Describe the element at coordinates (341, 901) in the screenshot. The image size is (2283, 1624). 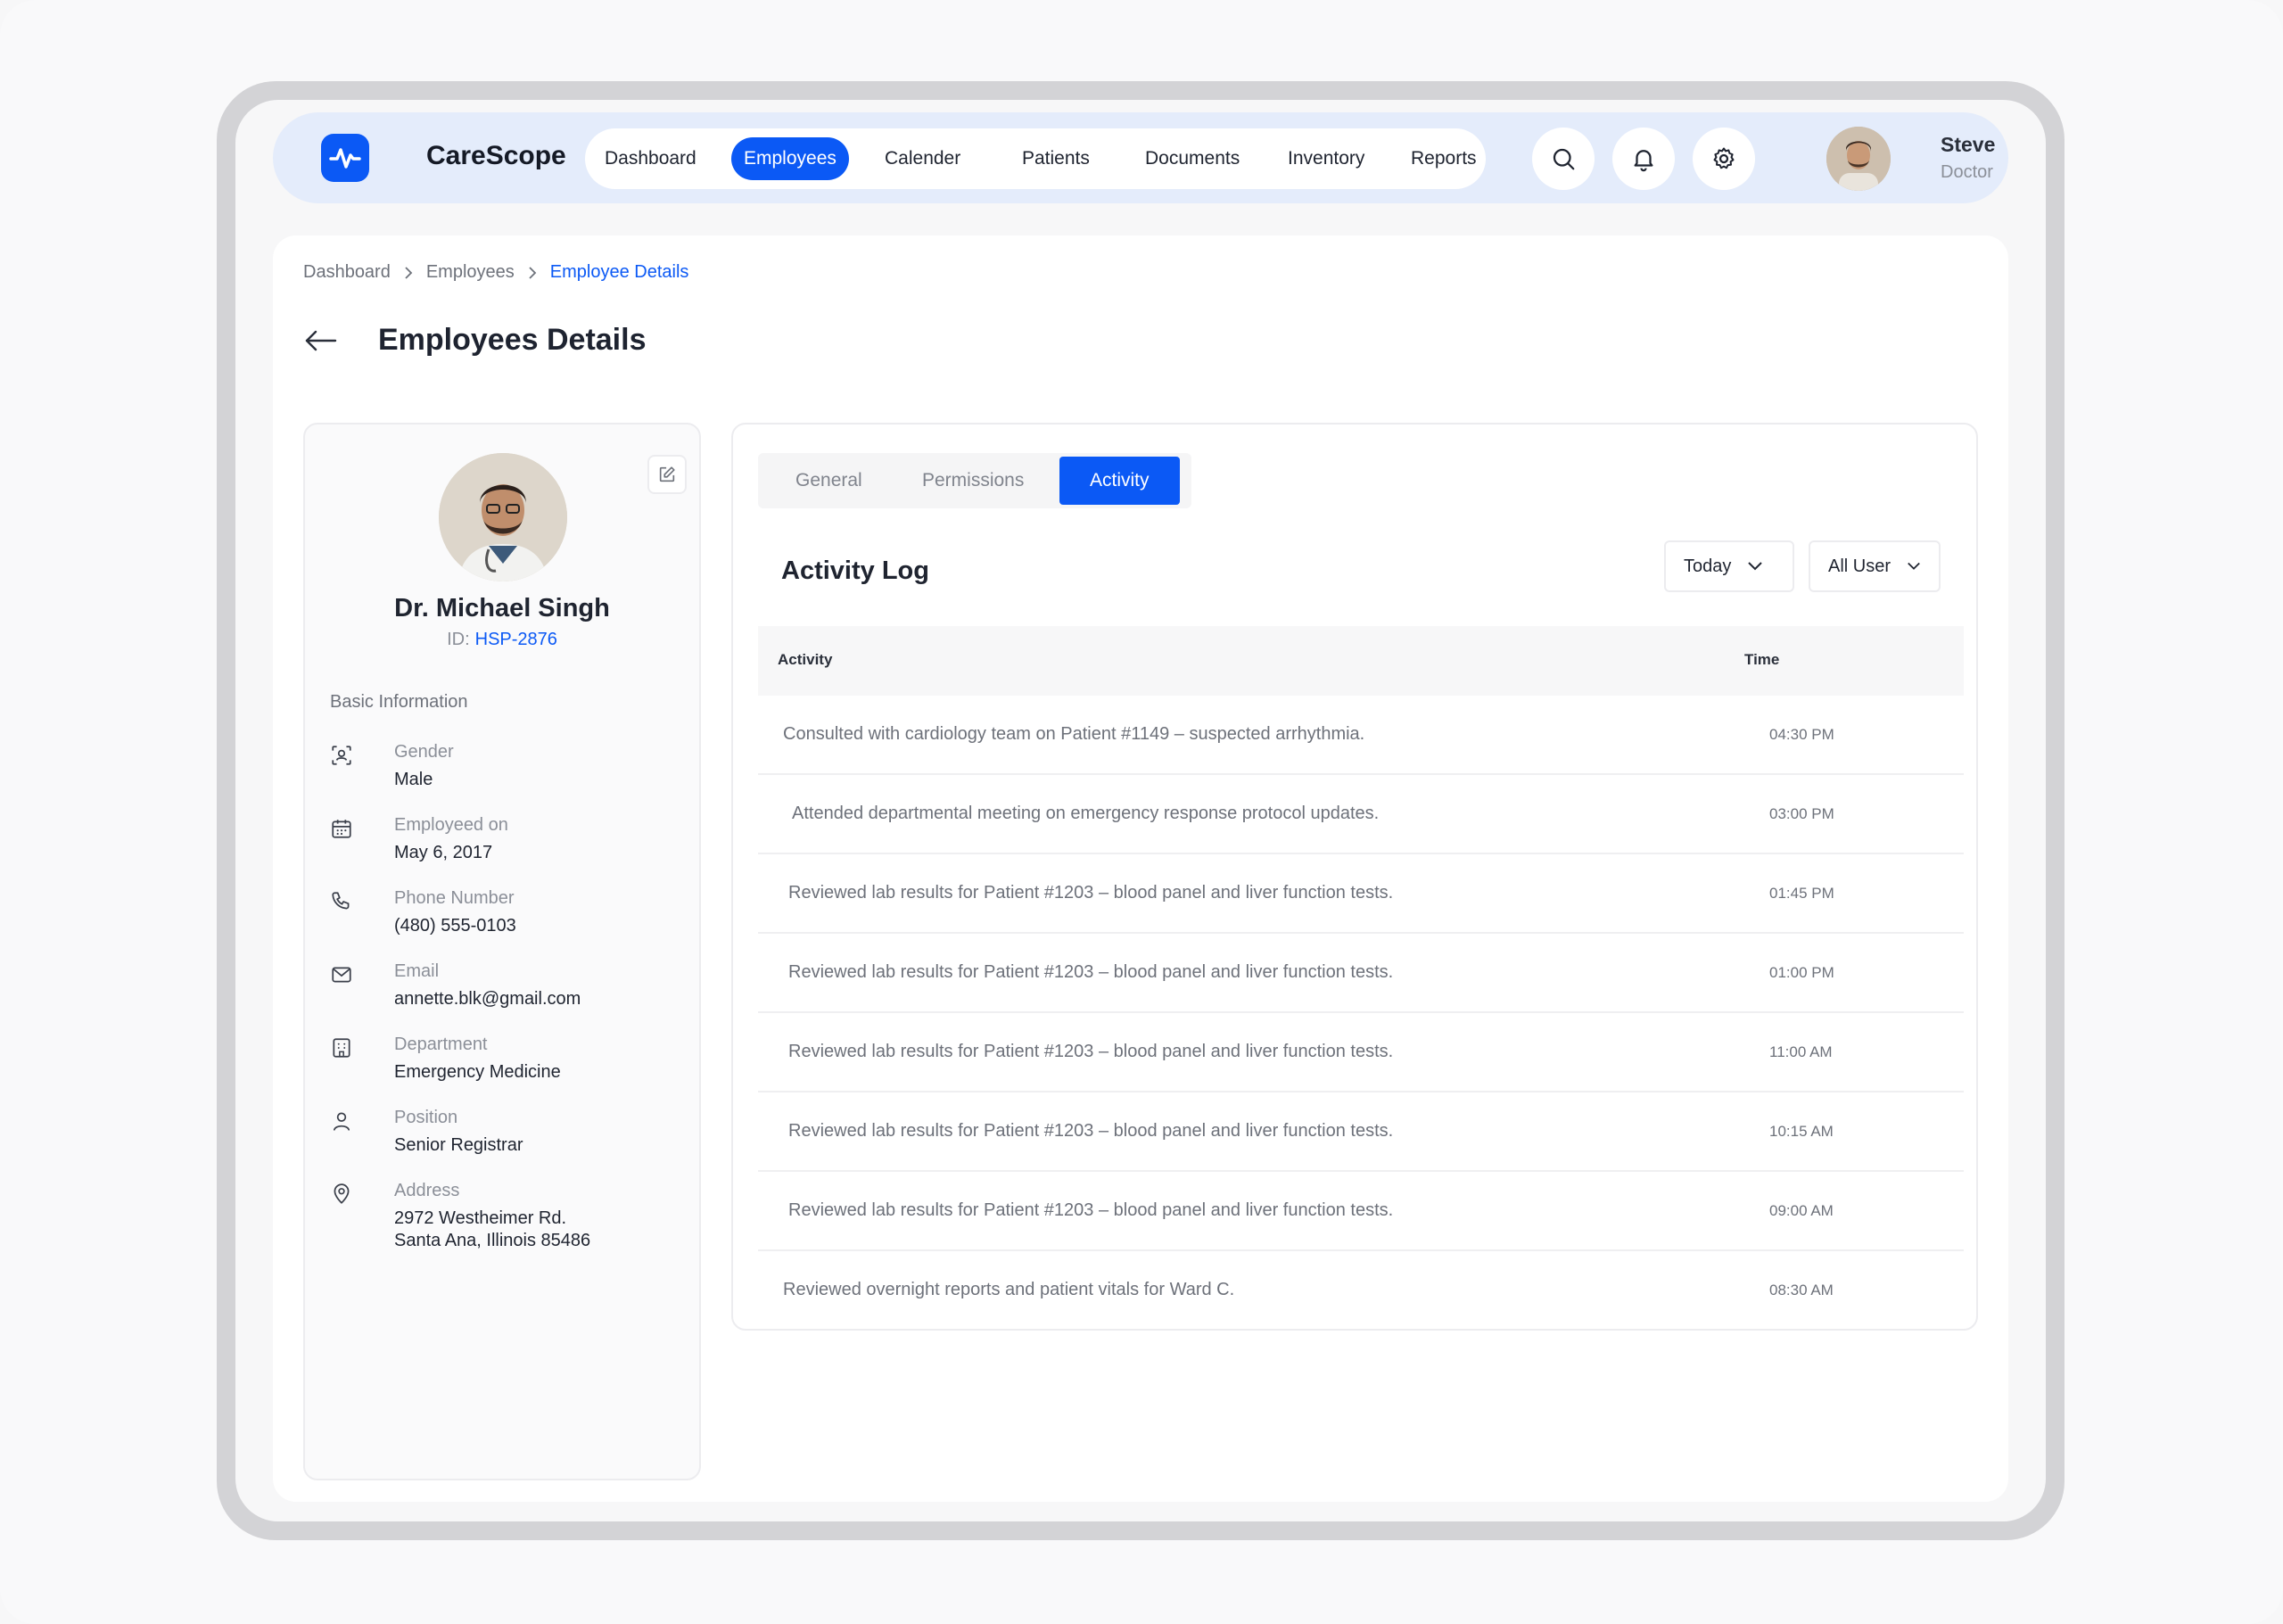
I see `phone-icon` at that location.